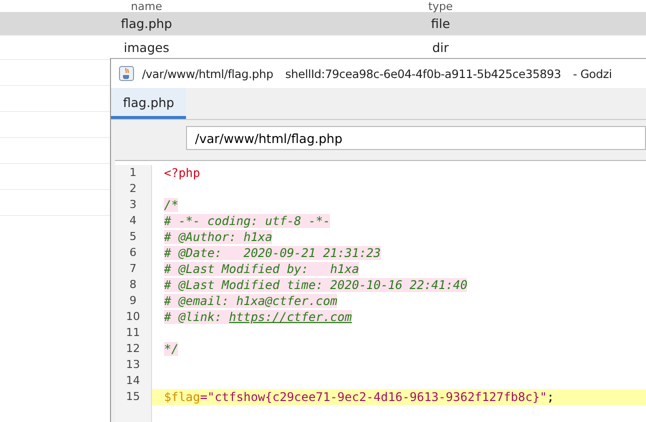 The image size is (646, 422). What do you see at coordinates (133, 237) in the screenshot?
I see `line-number: 5` at bounding box center [133, 237].